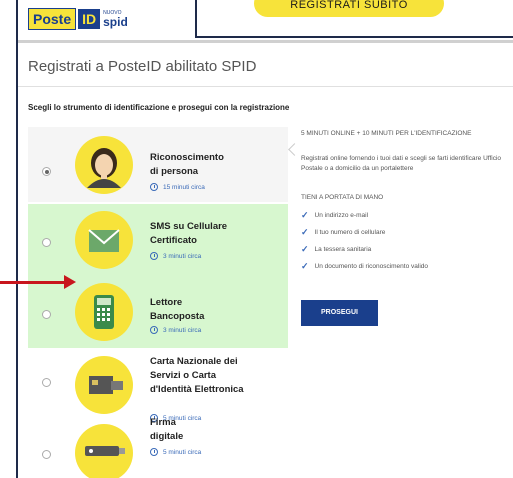  What do you see at coordinates (142, 66) in the screenshot?
I see `page-title: Registrati a PosteID abilitato SPID` at bounding box center [142, 66].